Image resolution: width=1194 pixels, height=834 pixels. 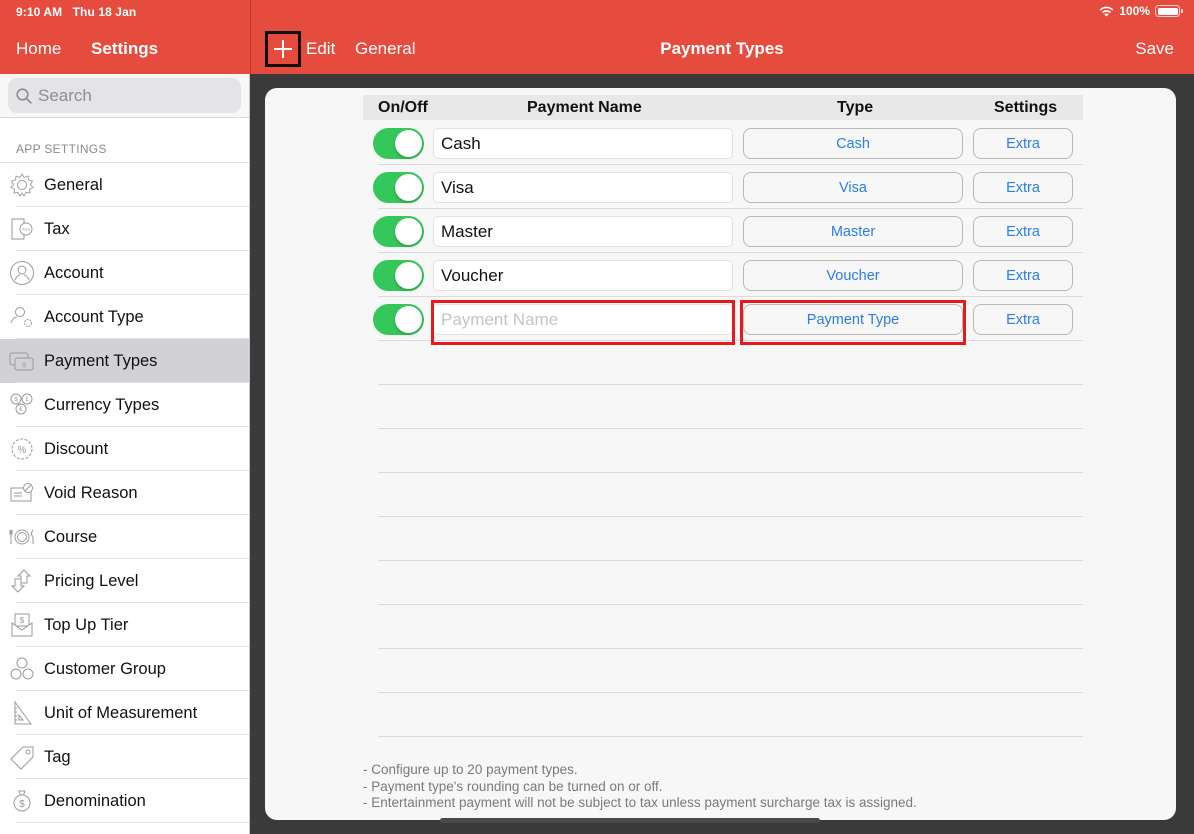 I want to click on tag-icon, so click(x=22, y=758).